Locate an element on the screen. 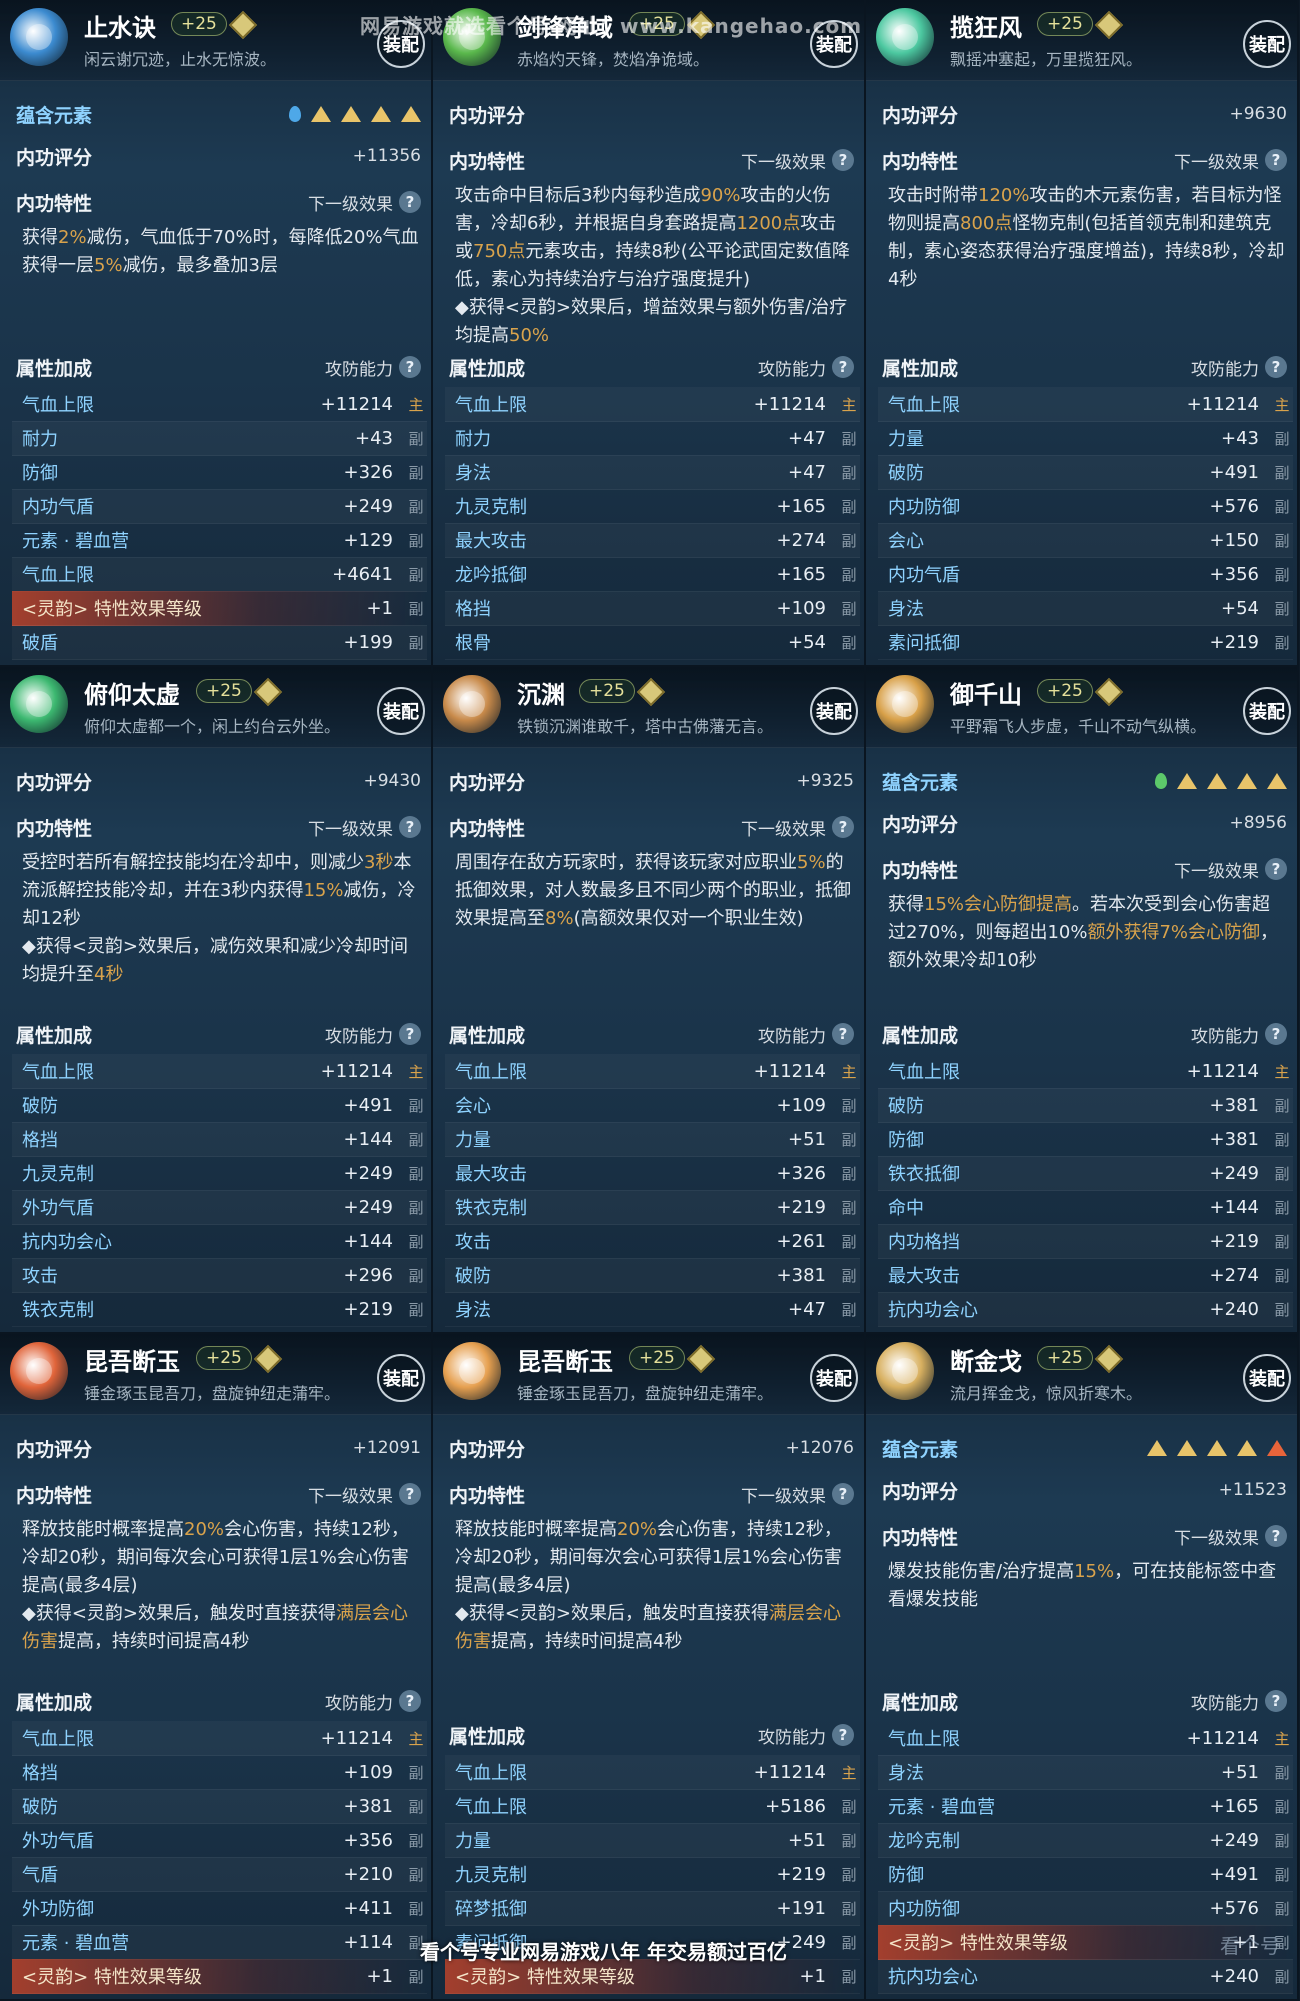  attribute-row: 最大攻击 +274 副 is located at coordinates (1085, 1275).